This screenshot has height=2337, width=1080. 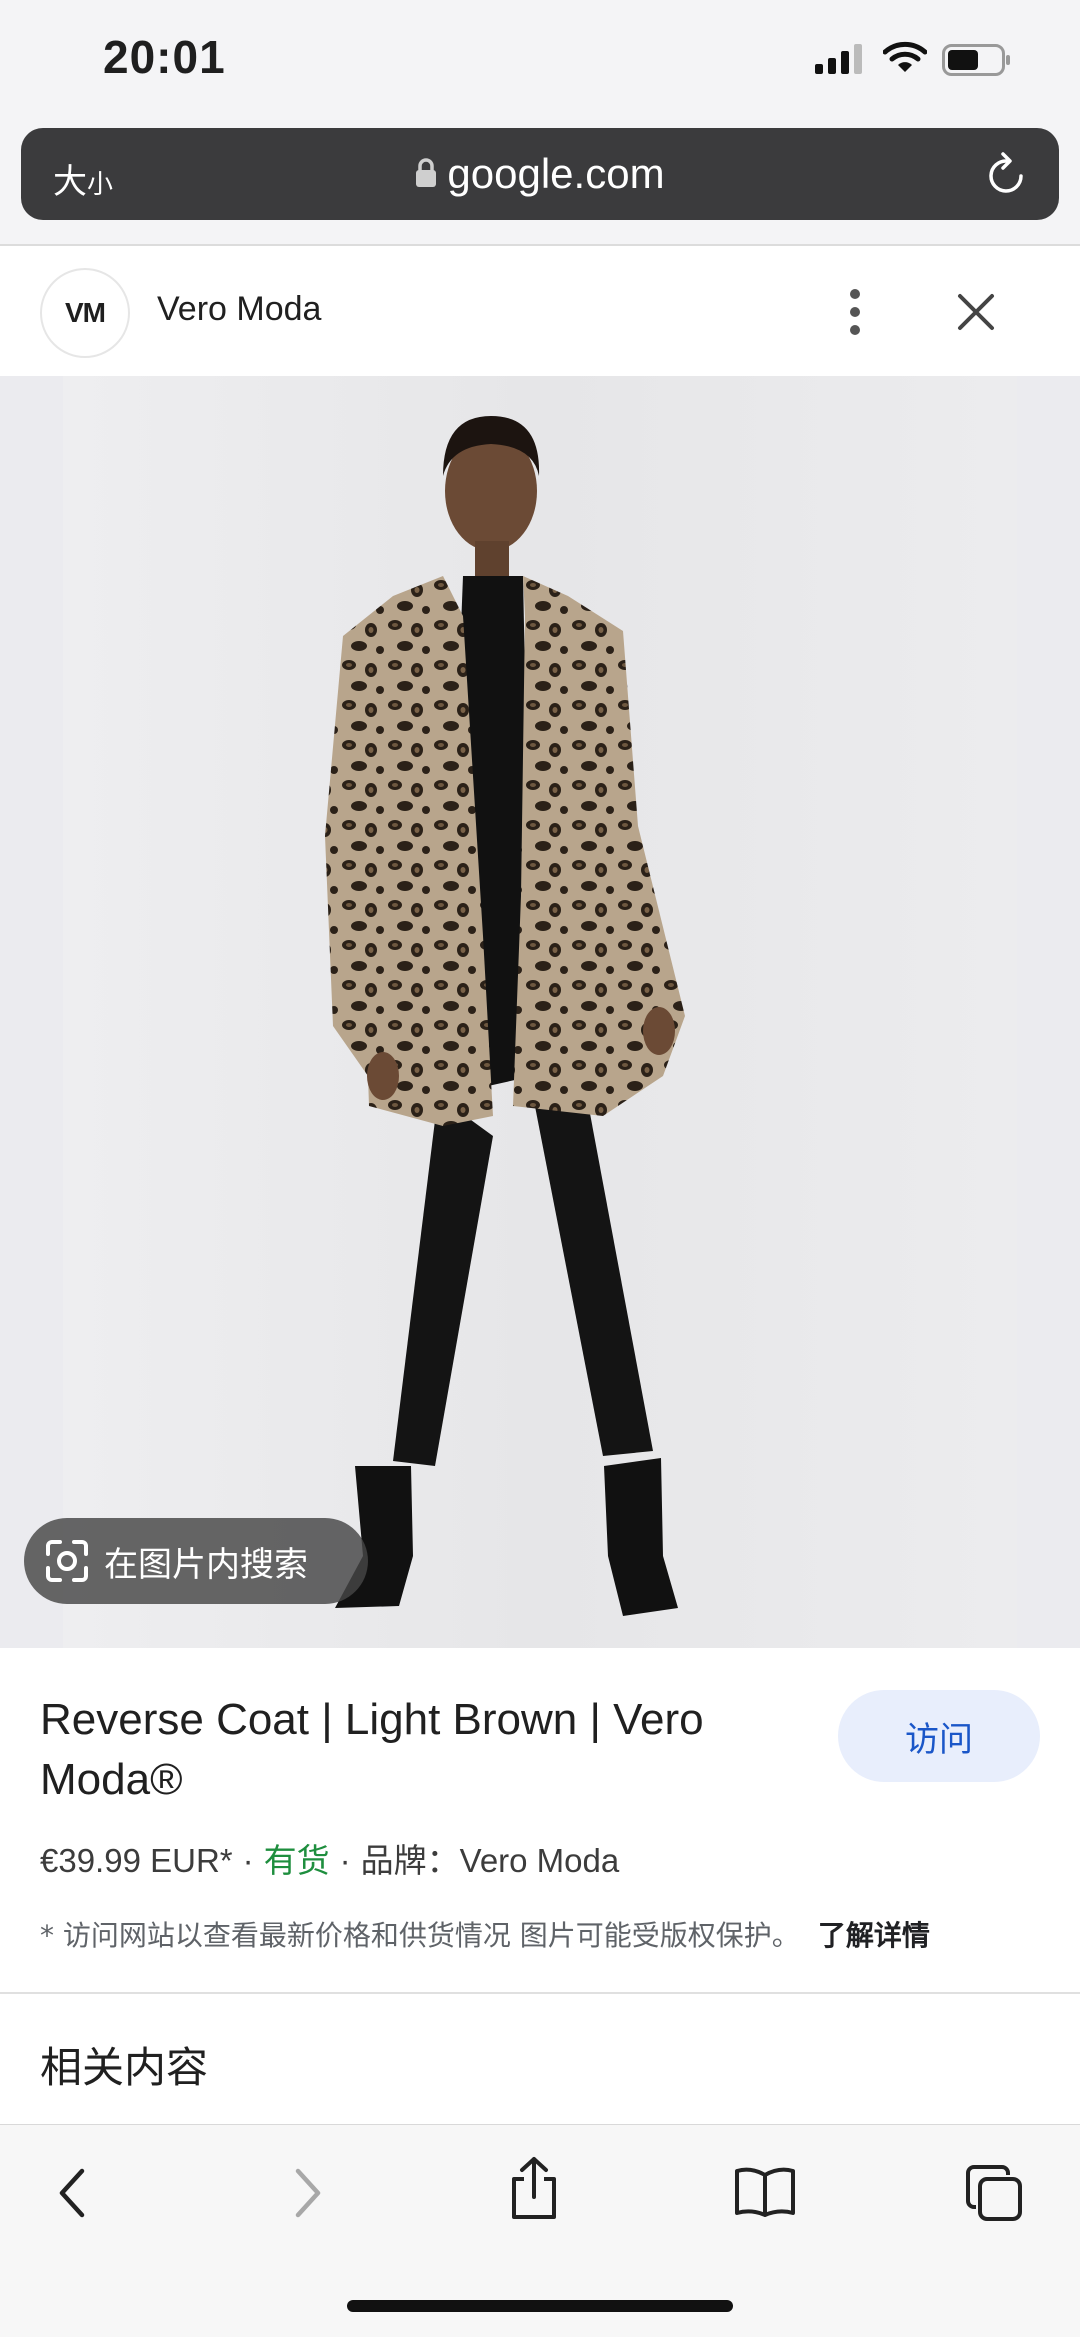 I want to click on status-time: 20:01, so click(x=164, y=57).